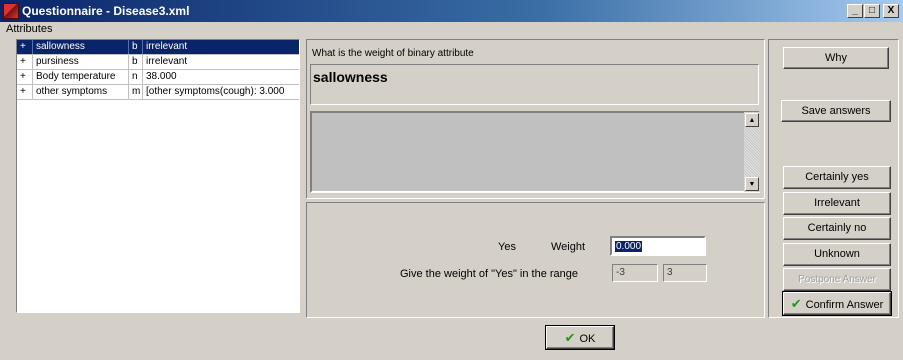 The image size is (903, 360). What do you see at coordinates (451, 340) in the screenshot?
I see `bottom-bar` at bounding box center [451, 340].